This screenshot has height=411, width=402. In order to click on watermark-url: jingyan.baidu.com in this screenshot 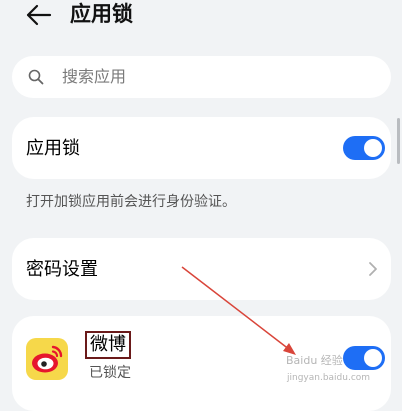, I will do `click(329, 378)`.